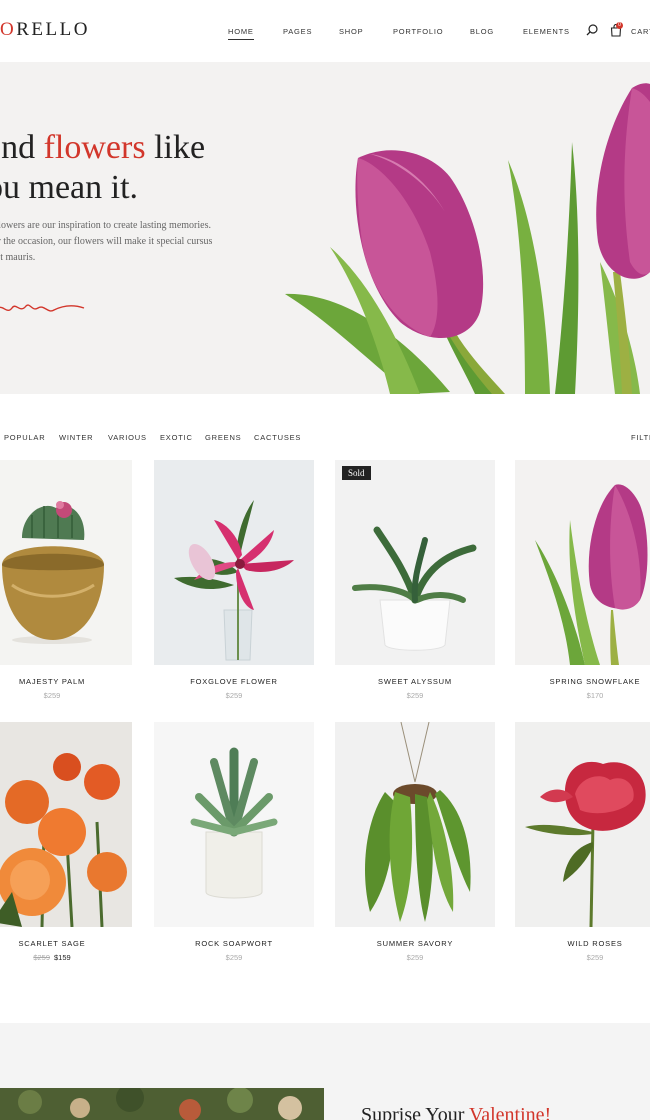  What do you see at coordinates (415, 681) in the screenshot?
I see `product-name: SWEET ALYSSUM` at bounding box center [415, 681].